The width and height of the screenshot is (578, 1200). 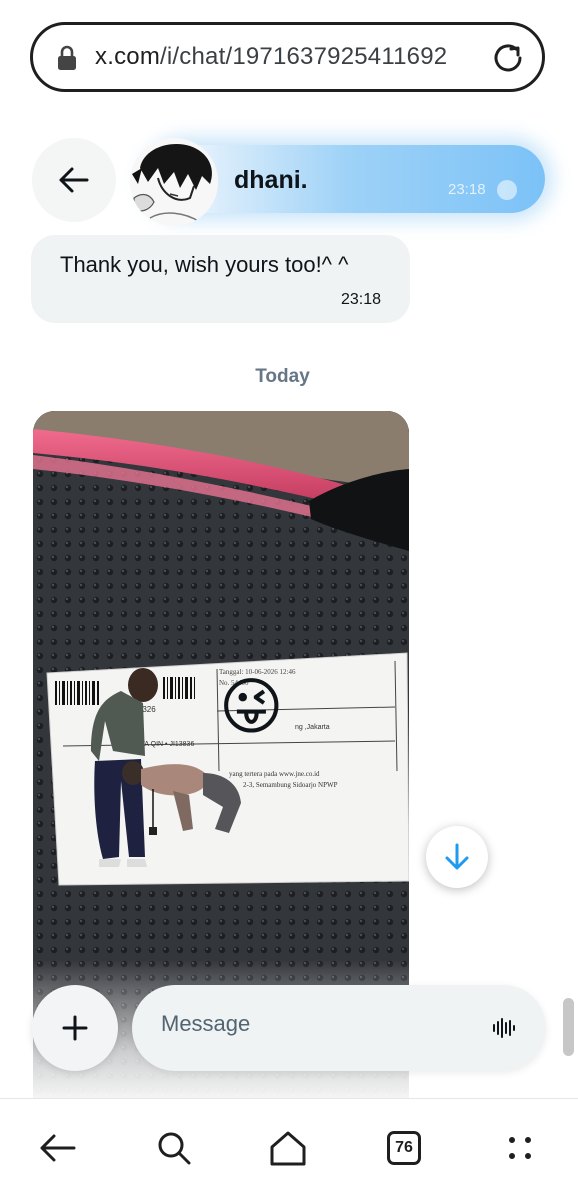 I want to click on nav-home-button, so click(x=288, y=1148).